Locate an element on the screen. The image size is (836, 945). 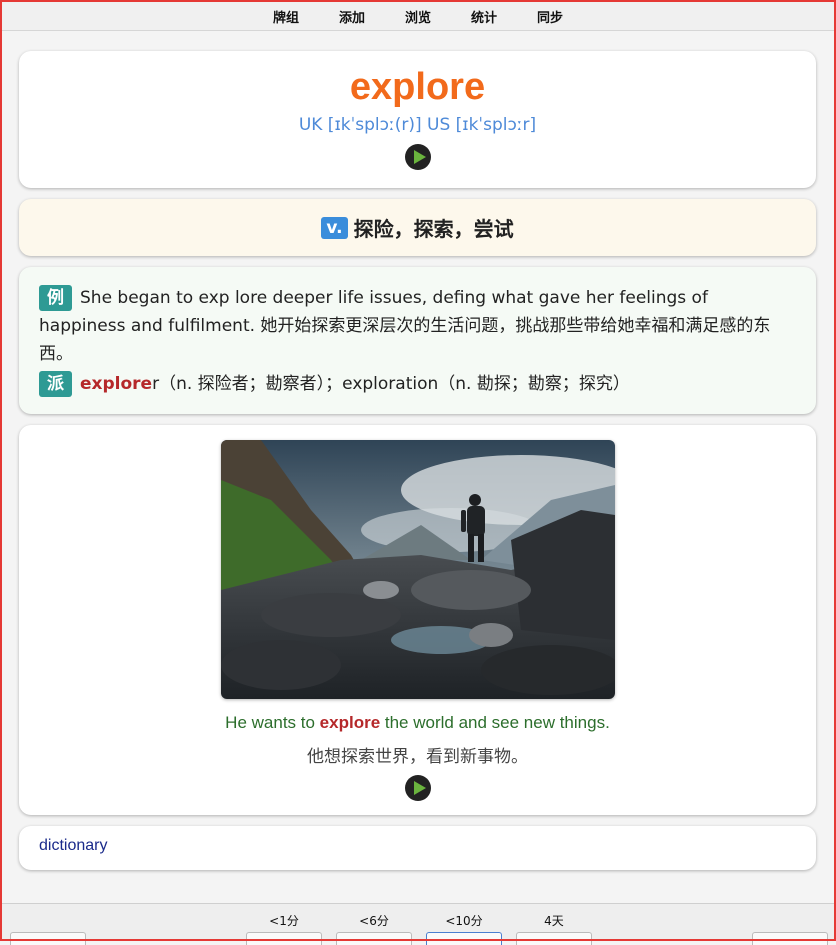
interval-good: <10分 is located at coordinates (464, 921).